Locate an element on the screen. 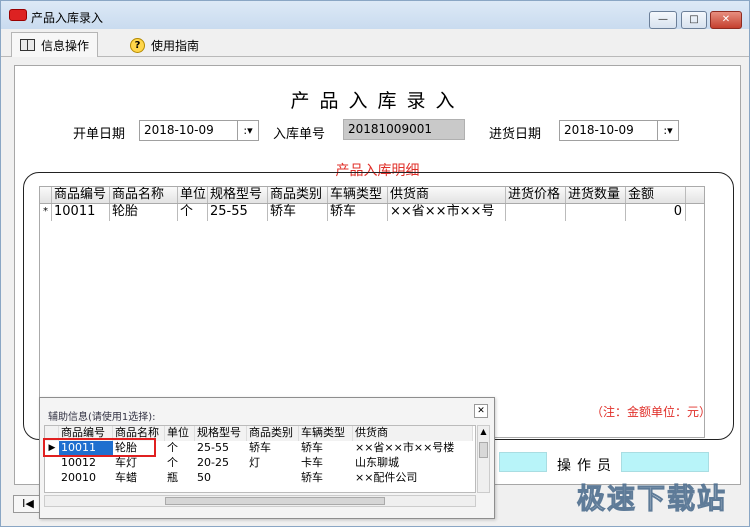 This screenshot has width=750, height=527. col-header: 金额 is located at coordinates (656, 195).